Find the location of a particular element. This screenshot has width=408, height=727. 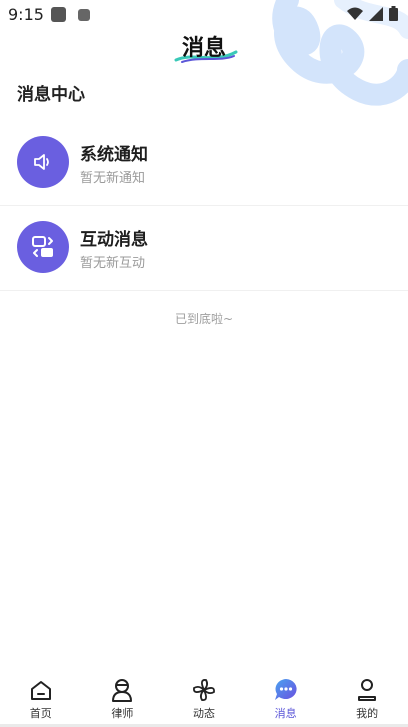

nav-label: 律师 is located at coordinates (122, 713).